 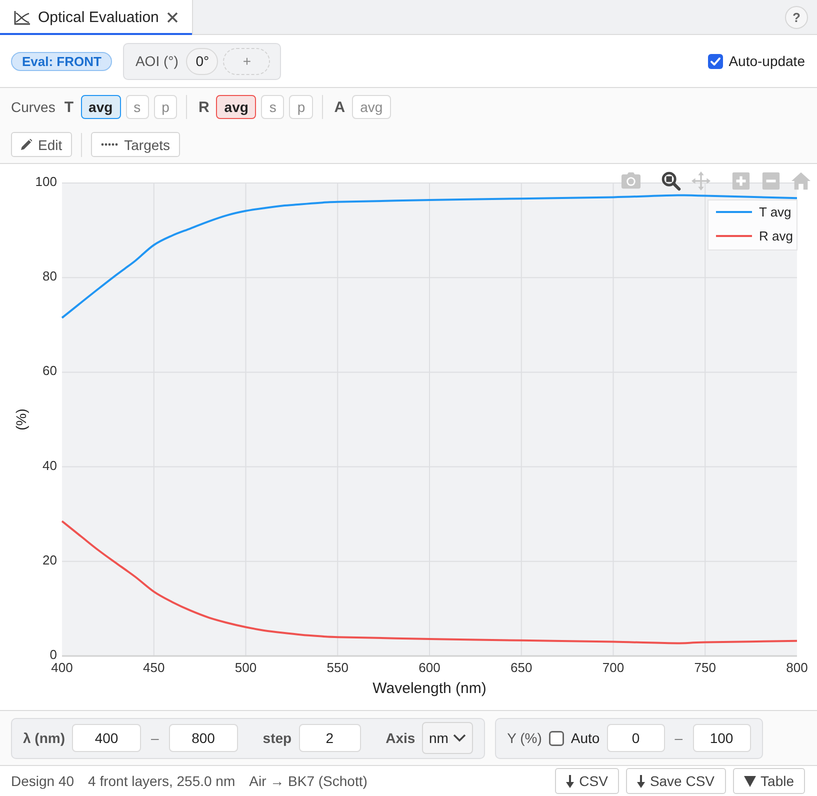 I want to click on group-label: T, so click(x=69, y=107).